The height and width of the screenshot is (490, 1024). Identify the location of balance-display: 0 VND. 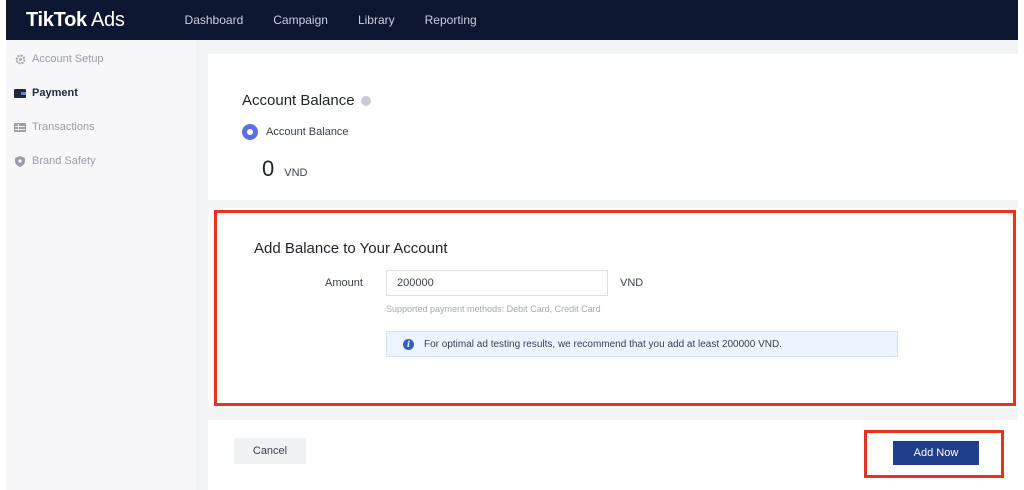
(284, 169).